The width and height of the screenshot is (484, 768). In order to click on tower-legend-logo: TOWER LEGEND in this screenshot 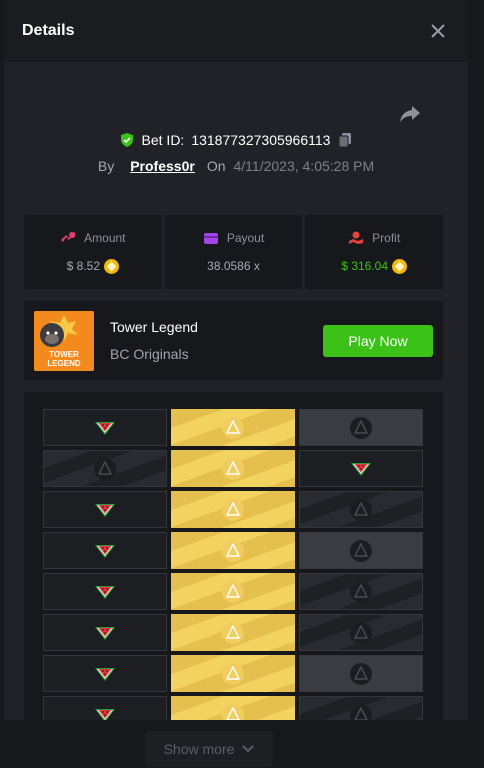, I will do `click(64, 341)`.